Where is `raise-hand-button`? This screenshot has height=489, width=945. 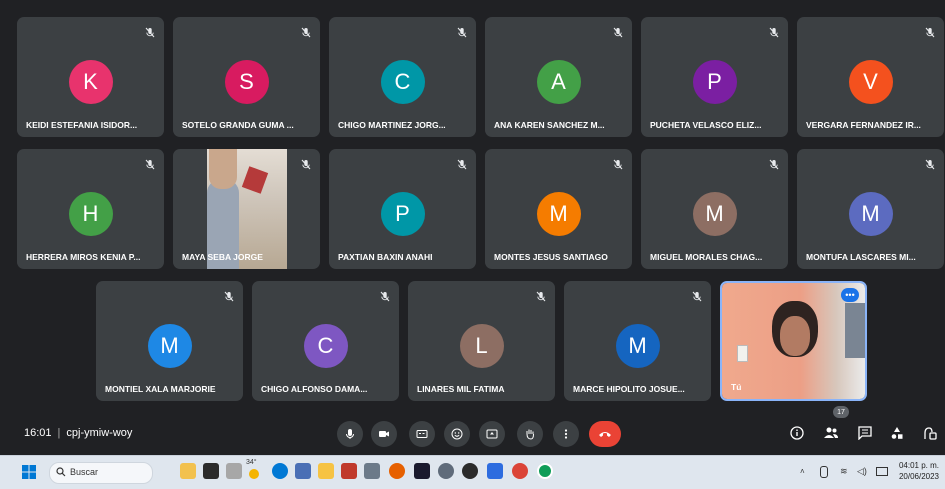 raise-hand-button is located at coordinates (530, 434).